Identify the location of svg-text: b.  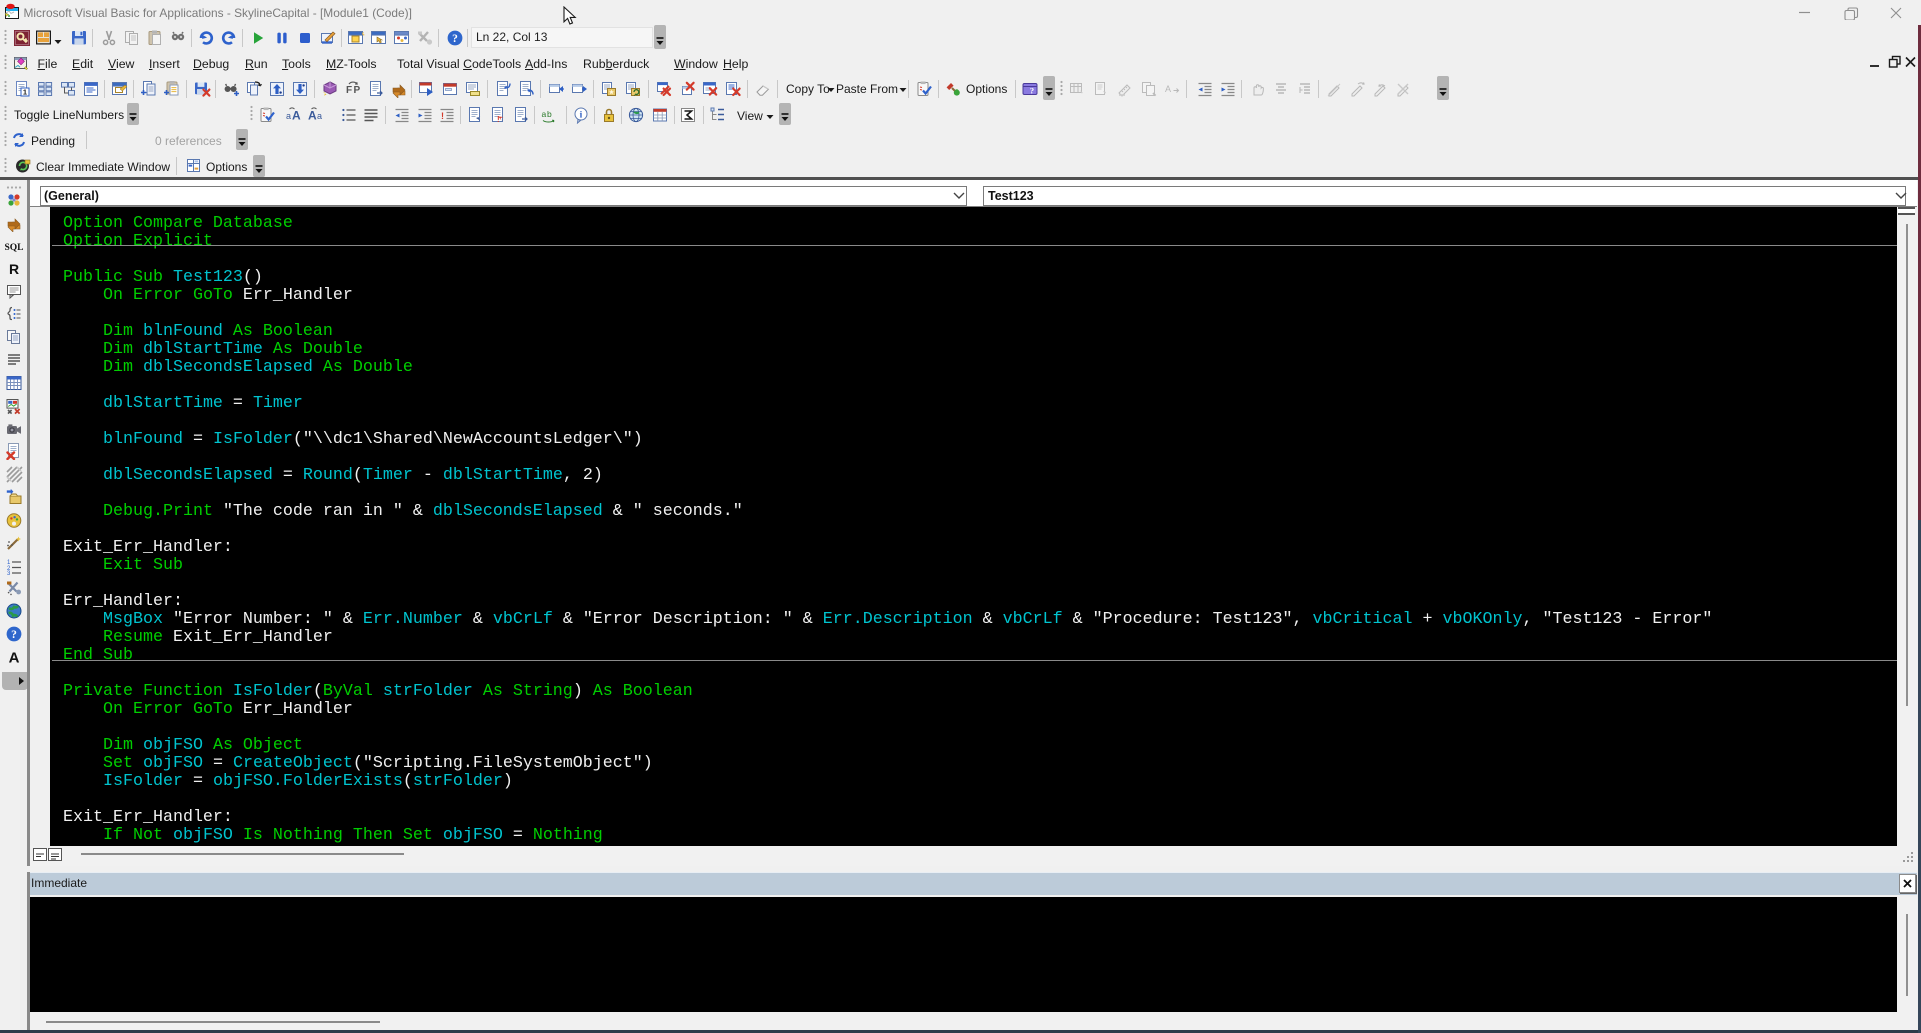
(549, 114).